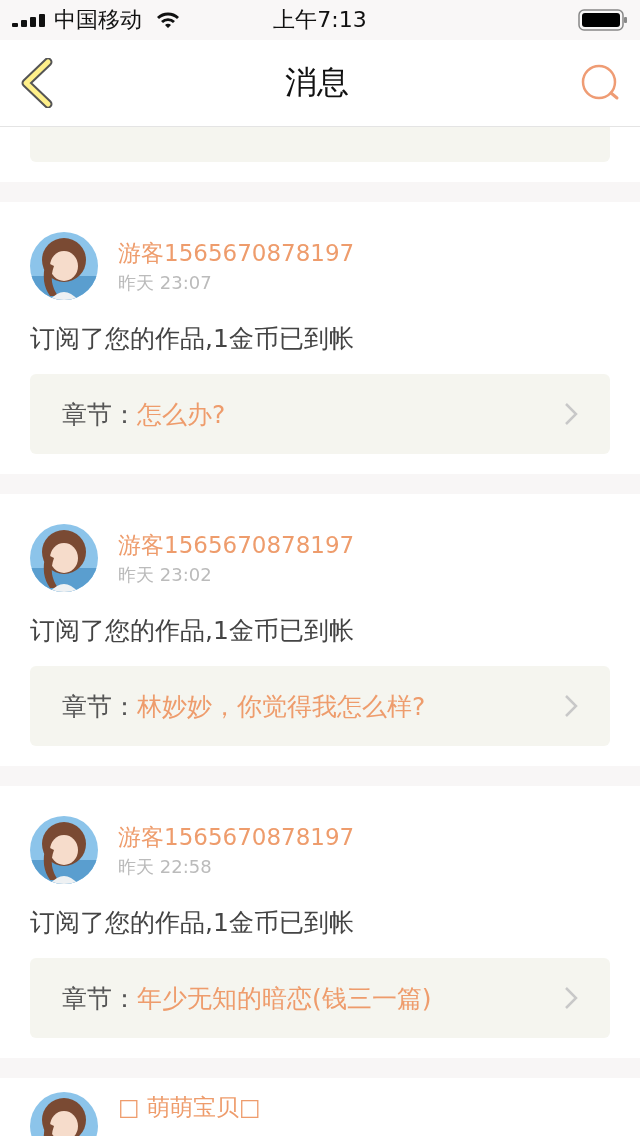  I want to click on back-icon, so click(37, 83).